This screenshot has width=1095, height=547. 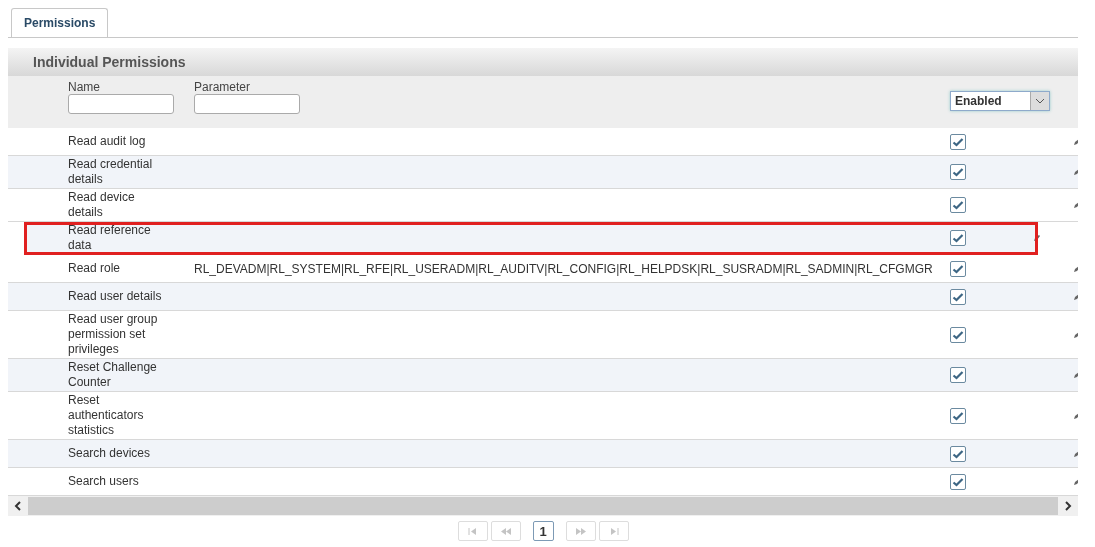 I want to click on name-filter-field, so click(x=121, y=104).